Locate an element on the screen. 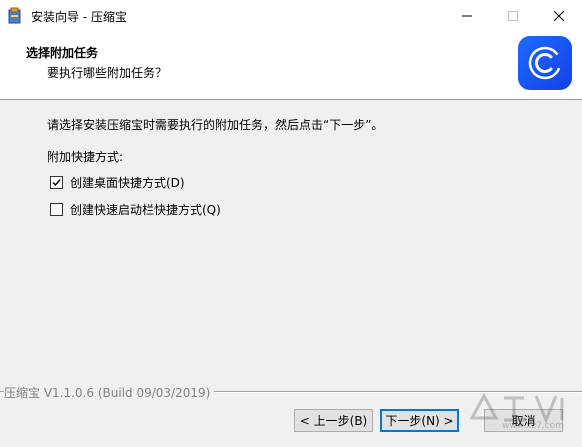  minimize-icon is located at coordinates (467, 15).